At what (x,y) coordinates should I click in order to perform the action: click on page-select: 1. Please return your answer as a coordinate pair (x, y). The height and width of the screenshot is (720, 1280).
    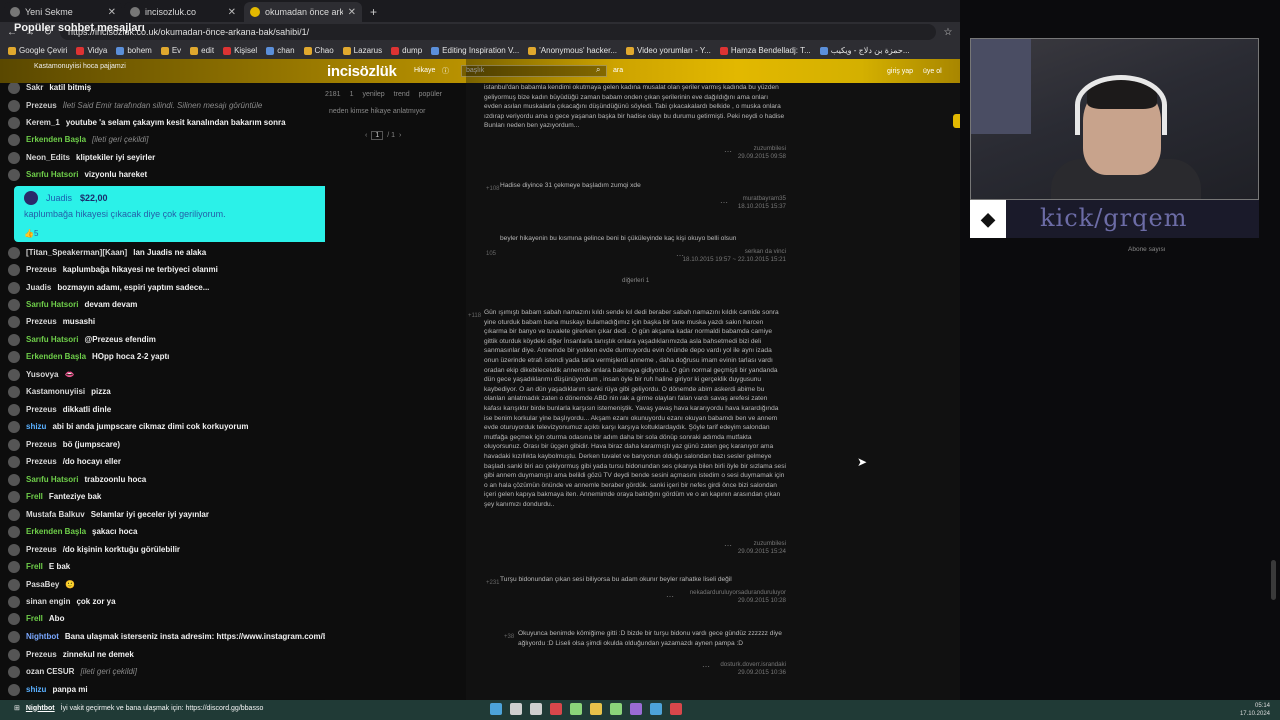
    Looking at the image, I should click on (377, 135).